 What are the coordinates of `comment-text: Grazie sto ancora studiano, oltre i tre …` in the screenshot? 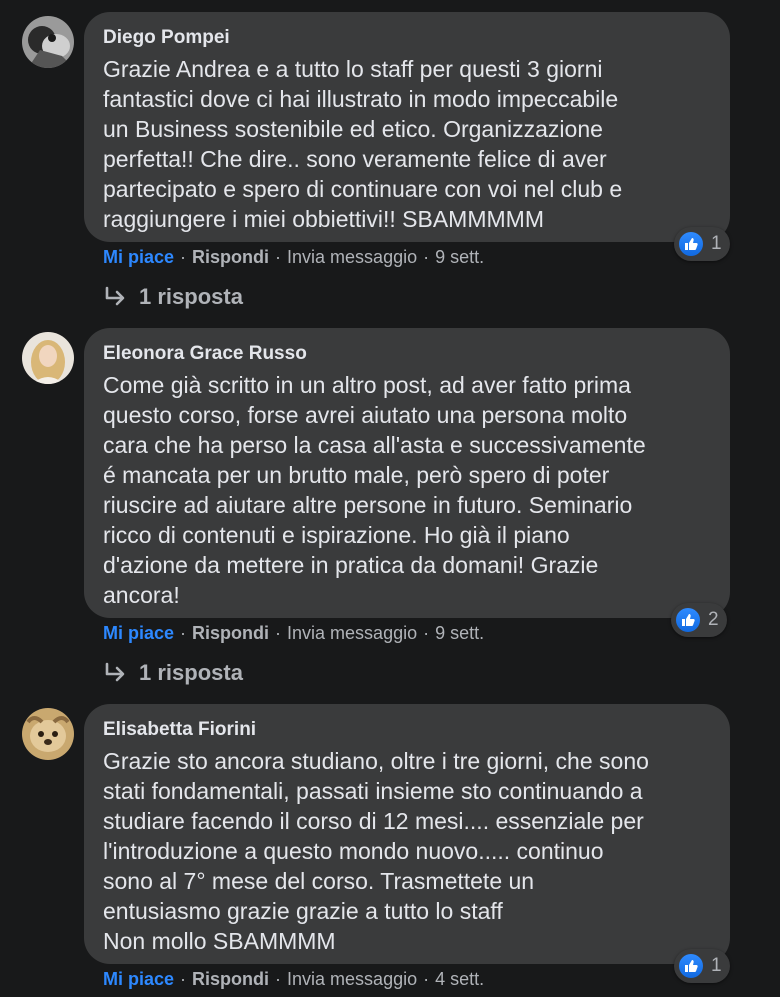 It's located at (376, 851).